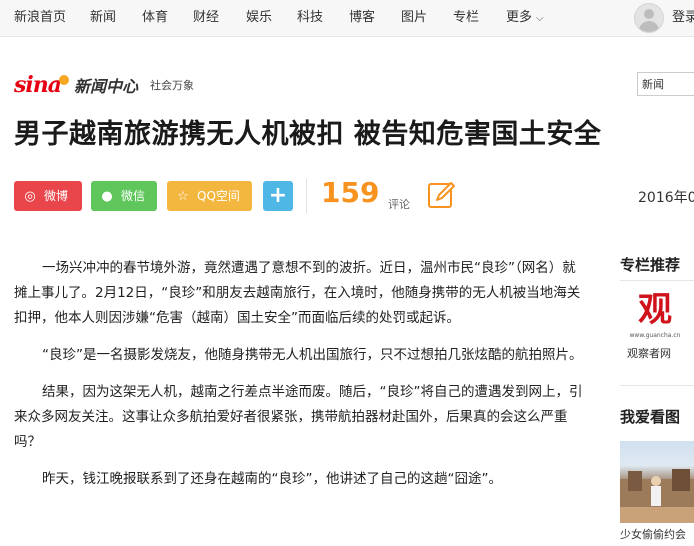 This screenshot has width=694, height=546. What do you see at coordinates (308, 134) in the screenshot?
I see `article-title: 男子越南旅游携无人机被扣 被告知危害国土安全` at bounding box center [308, 134].